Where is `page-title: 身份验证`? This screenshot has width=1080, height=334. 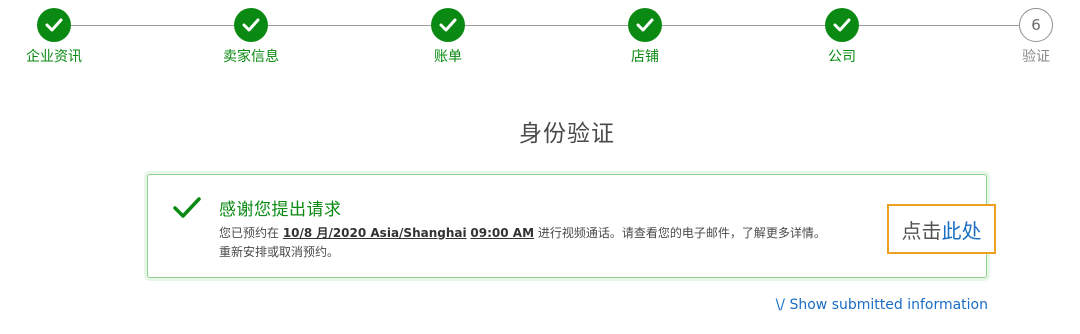
page-title: 身份验证 is located at coordinates (567, 134).